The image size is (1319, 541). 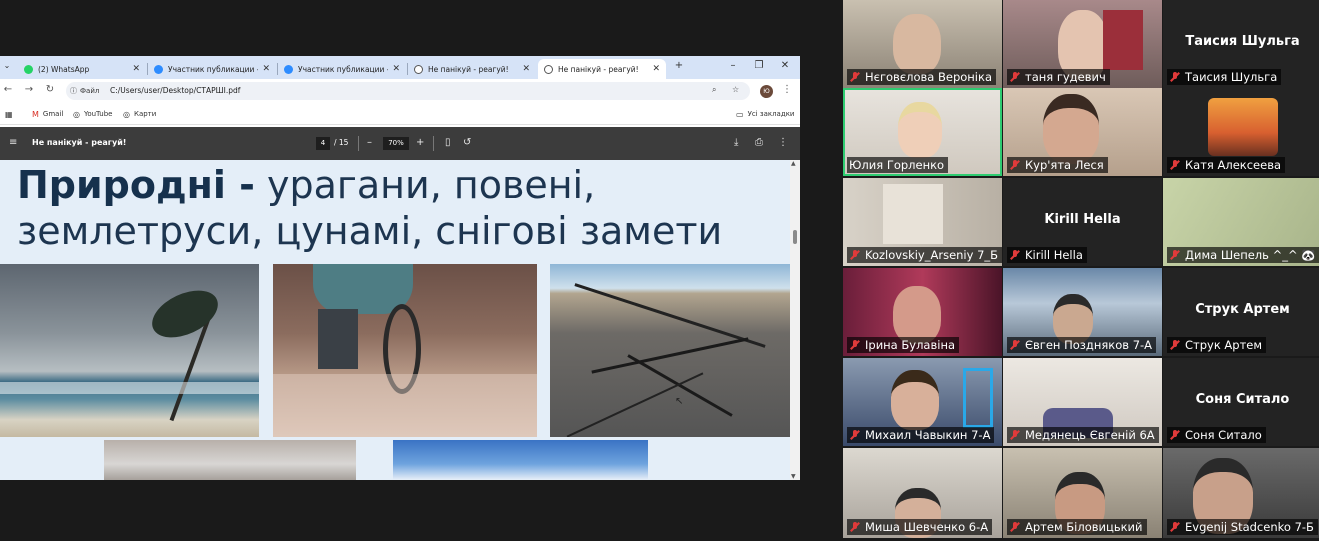 What do you see at coordinates (50, 89) in the screenshot?
I see `reload-icon: ↻` at bounding box center [50, 89].